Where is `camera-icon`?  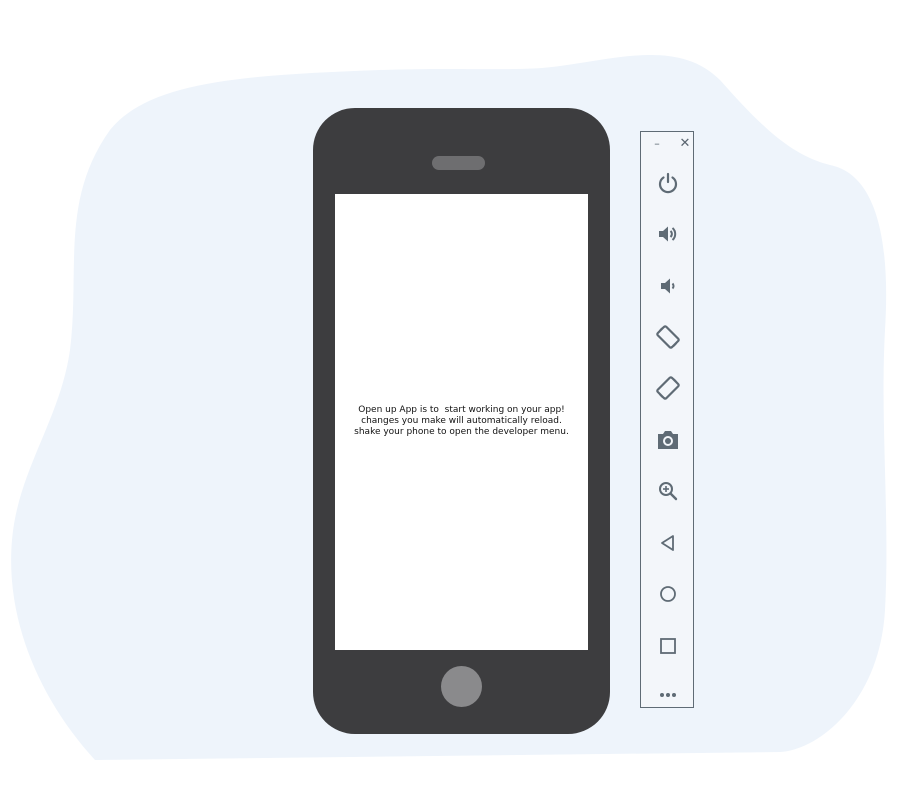 camera-icon is located at coordinates (668, 440).